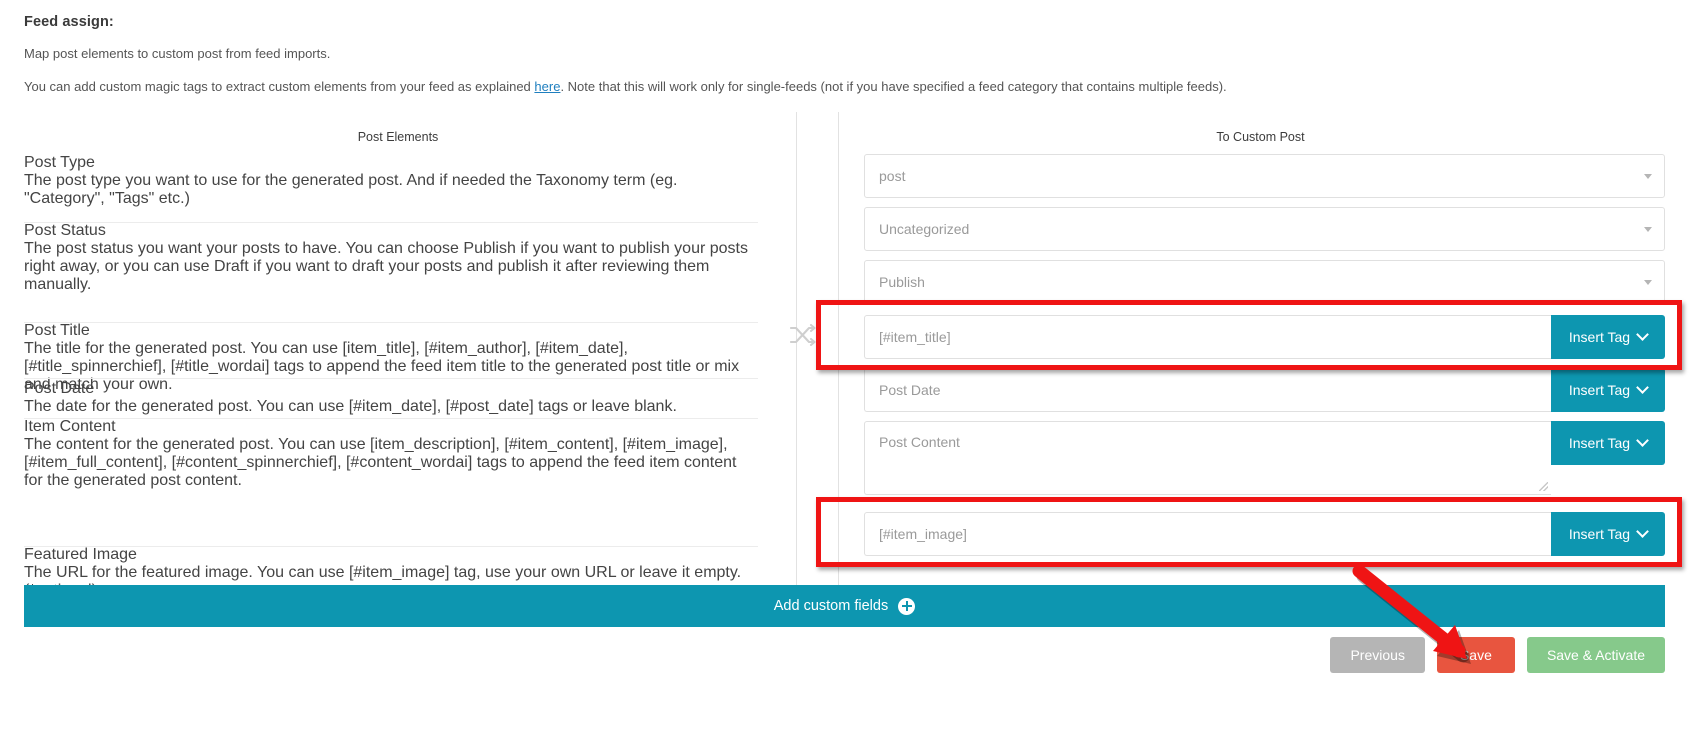  What do you see at coordinates (919, 441) in the screenshot?
I see `post-content-value: Post Content` at bounding box center [919, 441].